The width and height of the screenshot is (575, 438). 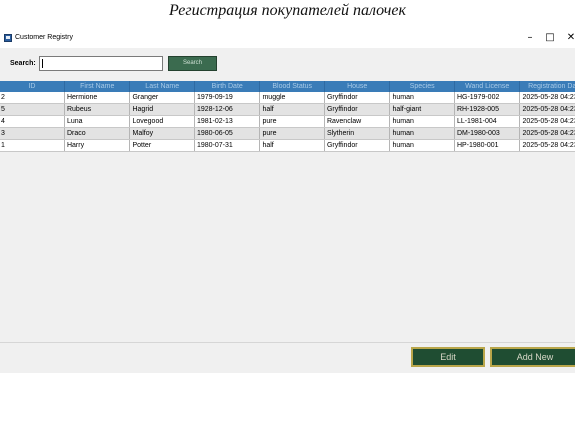 I want to click on column-header: Last Name, so click(x=162, y=86).